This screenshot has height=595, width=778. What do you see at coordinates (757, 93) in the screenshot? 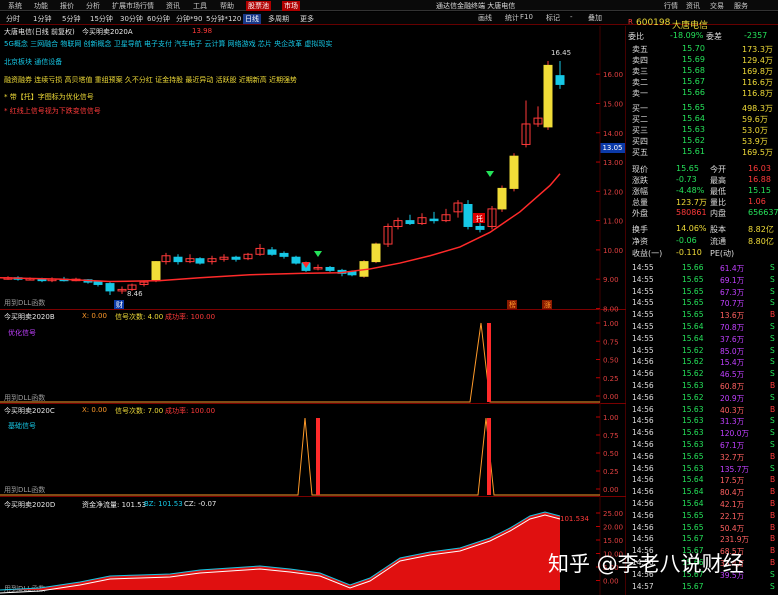
I see `ask-volume: 116.8万` at bounding box center [757, 93].